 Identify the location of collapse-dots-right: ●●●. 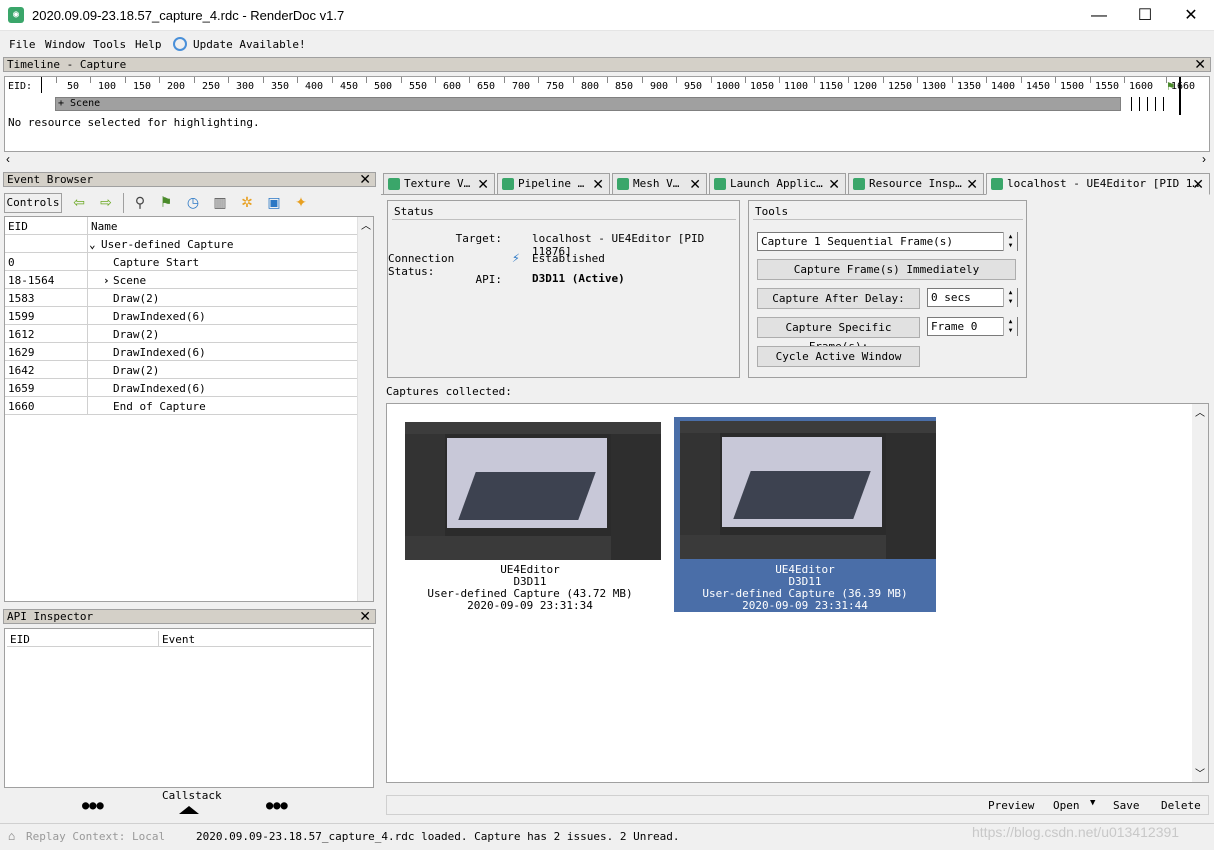
(277, 805).